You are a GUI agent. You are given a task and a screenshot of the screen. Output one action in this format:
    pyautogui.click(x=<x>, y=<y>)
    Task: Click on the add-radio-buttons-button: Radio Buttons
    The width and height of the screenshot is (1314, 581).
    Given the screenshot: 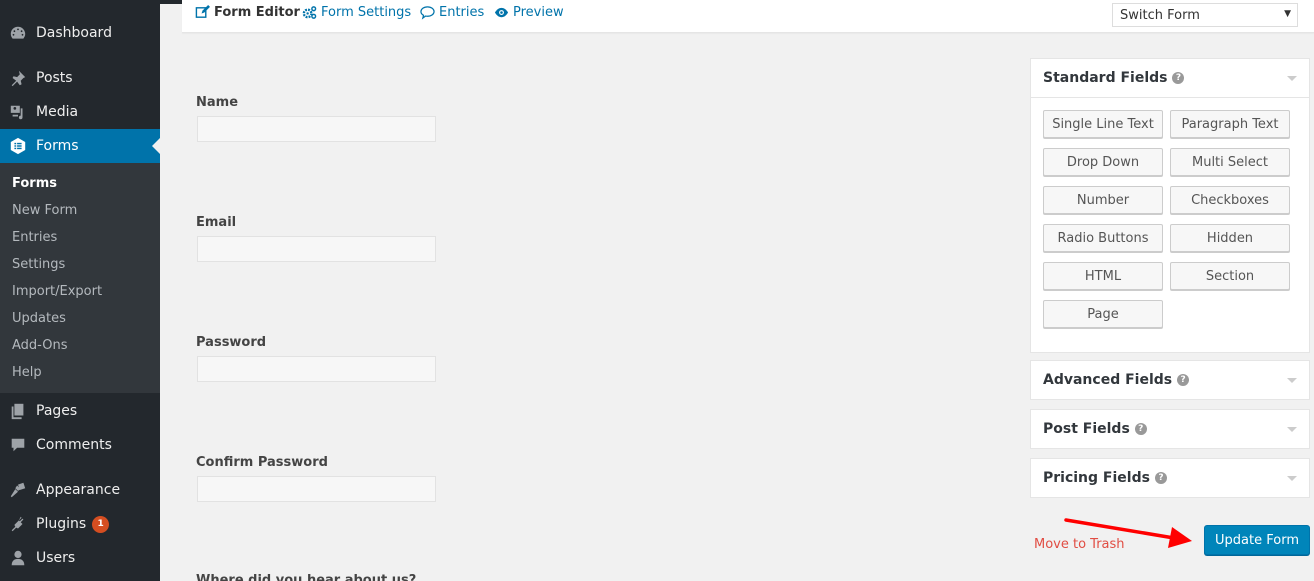 What is the action you would take?
    pyautogui.click(x=1103, y=238)
    